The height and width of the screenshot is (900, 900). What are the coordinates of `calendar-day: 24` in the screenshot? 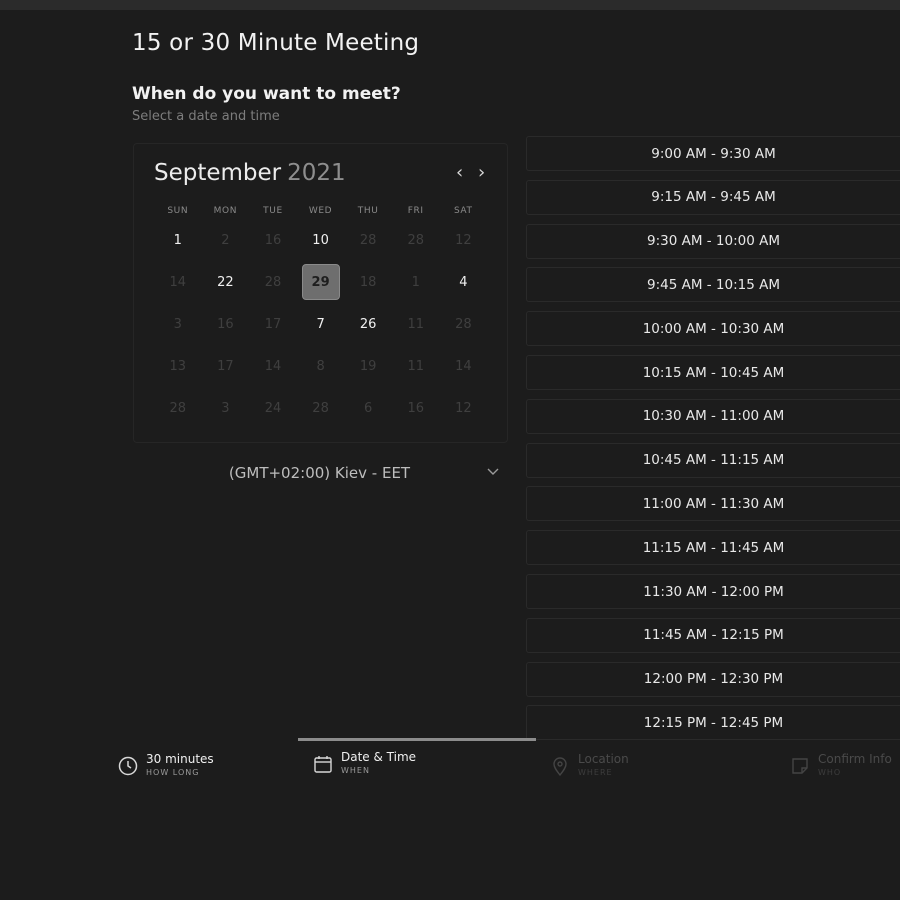 It's located at (273, 408).